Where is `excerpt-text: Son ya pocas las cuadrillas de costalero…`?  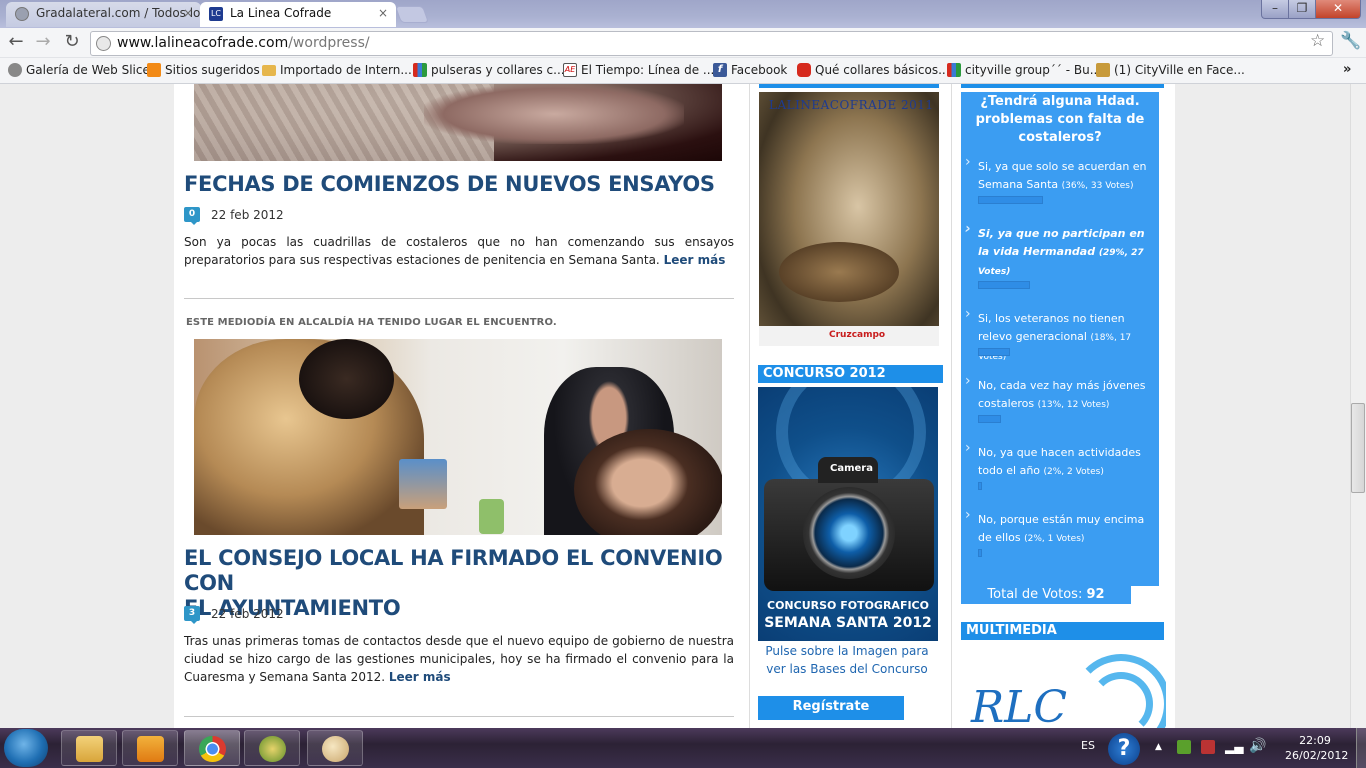
excerpt-text: Son ya pocas las cuadrillas de costalero… is located at coordinates (459, 251).